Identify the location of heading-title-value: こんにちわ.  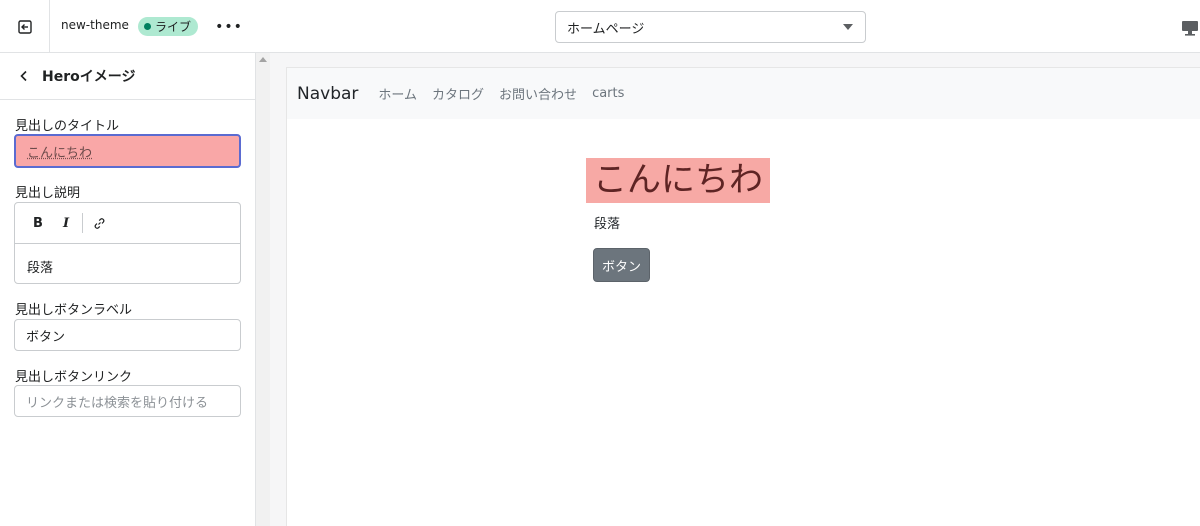
(60, 153).